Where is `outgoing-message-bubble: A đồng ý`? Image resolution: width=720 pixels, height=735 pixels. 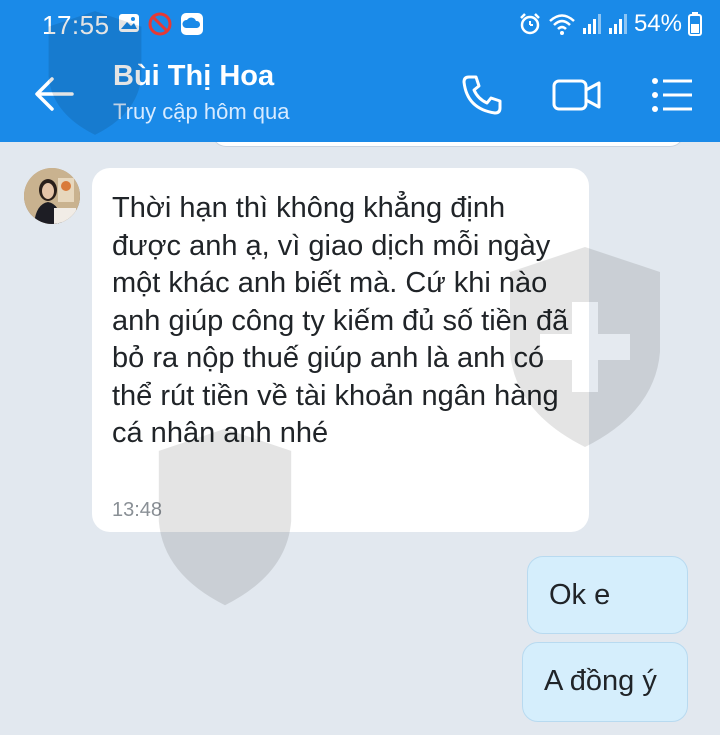
outgoing-message-bubble: A đồng ý is located at coordinates (605, 682).